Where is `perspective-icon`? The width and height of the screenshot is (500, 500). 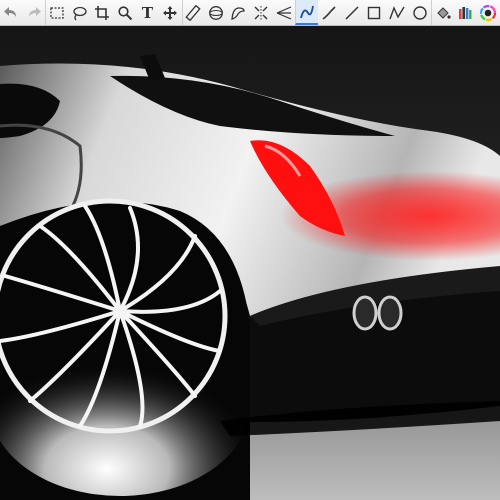 perspective-icon is located at coordinates (283, 12).